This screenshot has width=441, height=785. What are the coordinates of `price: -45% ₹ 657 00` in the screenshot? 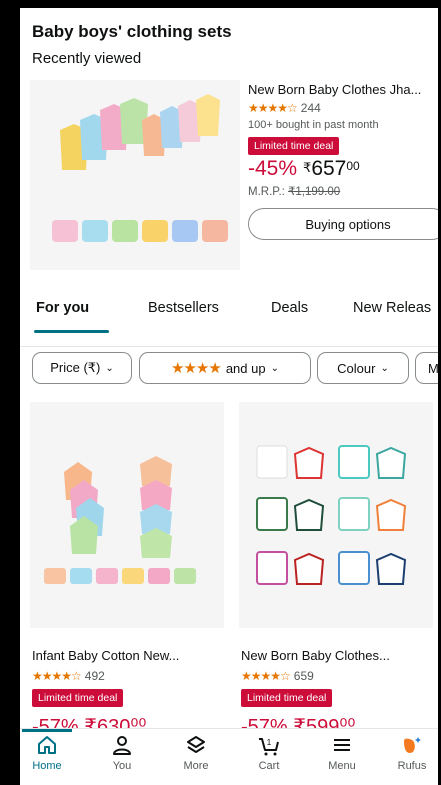 It's located at (343, 169).